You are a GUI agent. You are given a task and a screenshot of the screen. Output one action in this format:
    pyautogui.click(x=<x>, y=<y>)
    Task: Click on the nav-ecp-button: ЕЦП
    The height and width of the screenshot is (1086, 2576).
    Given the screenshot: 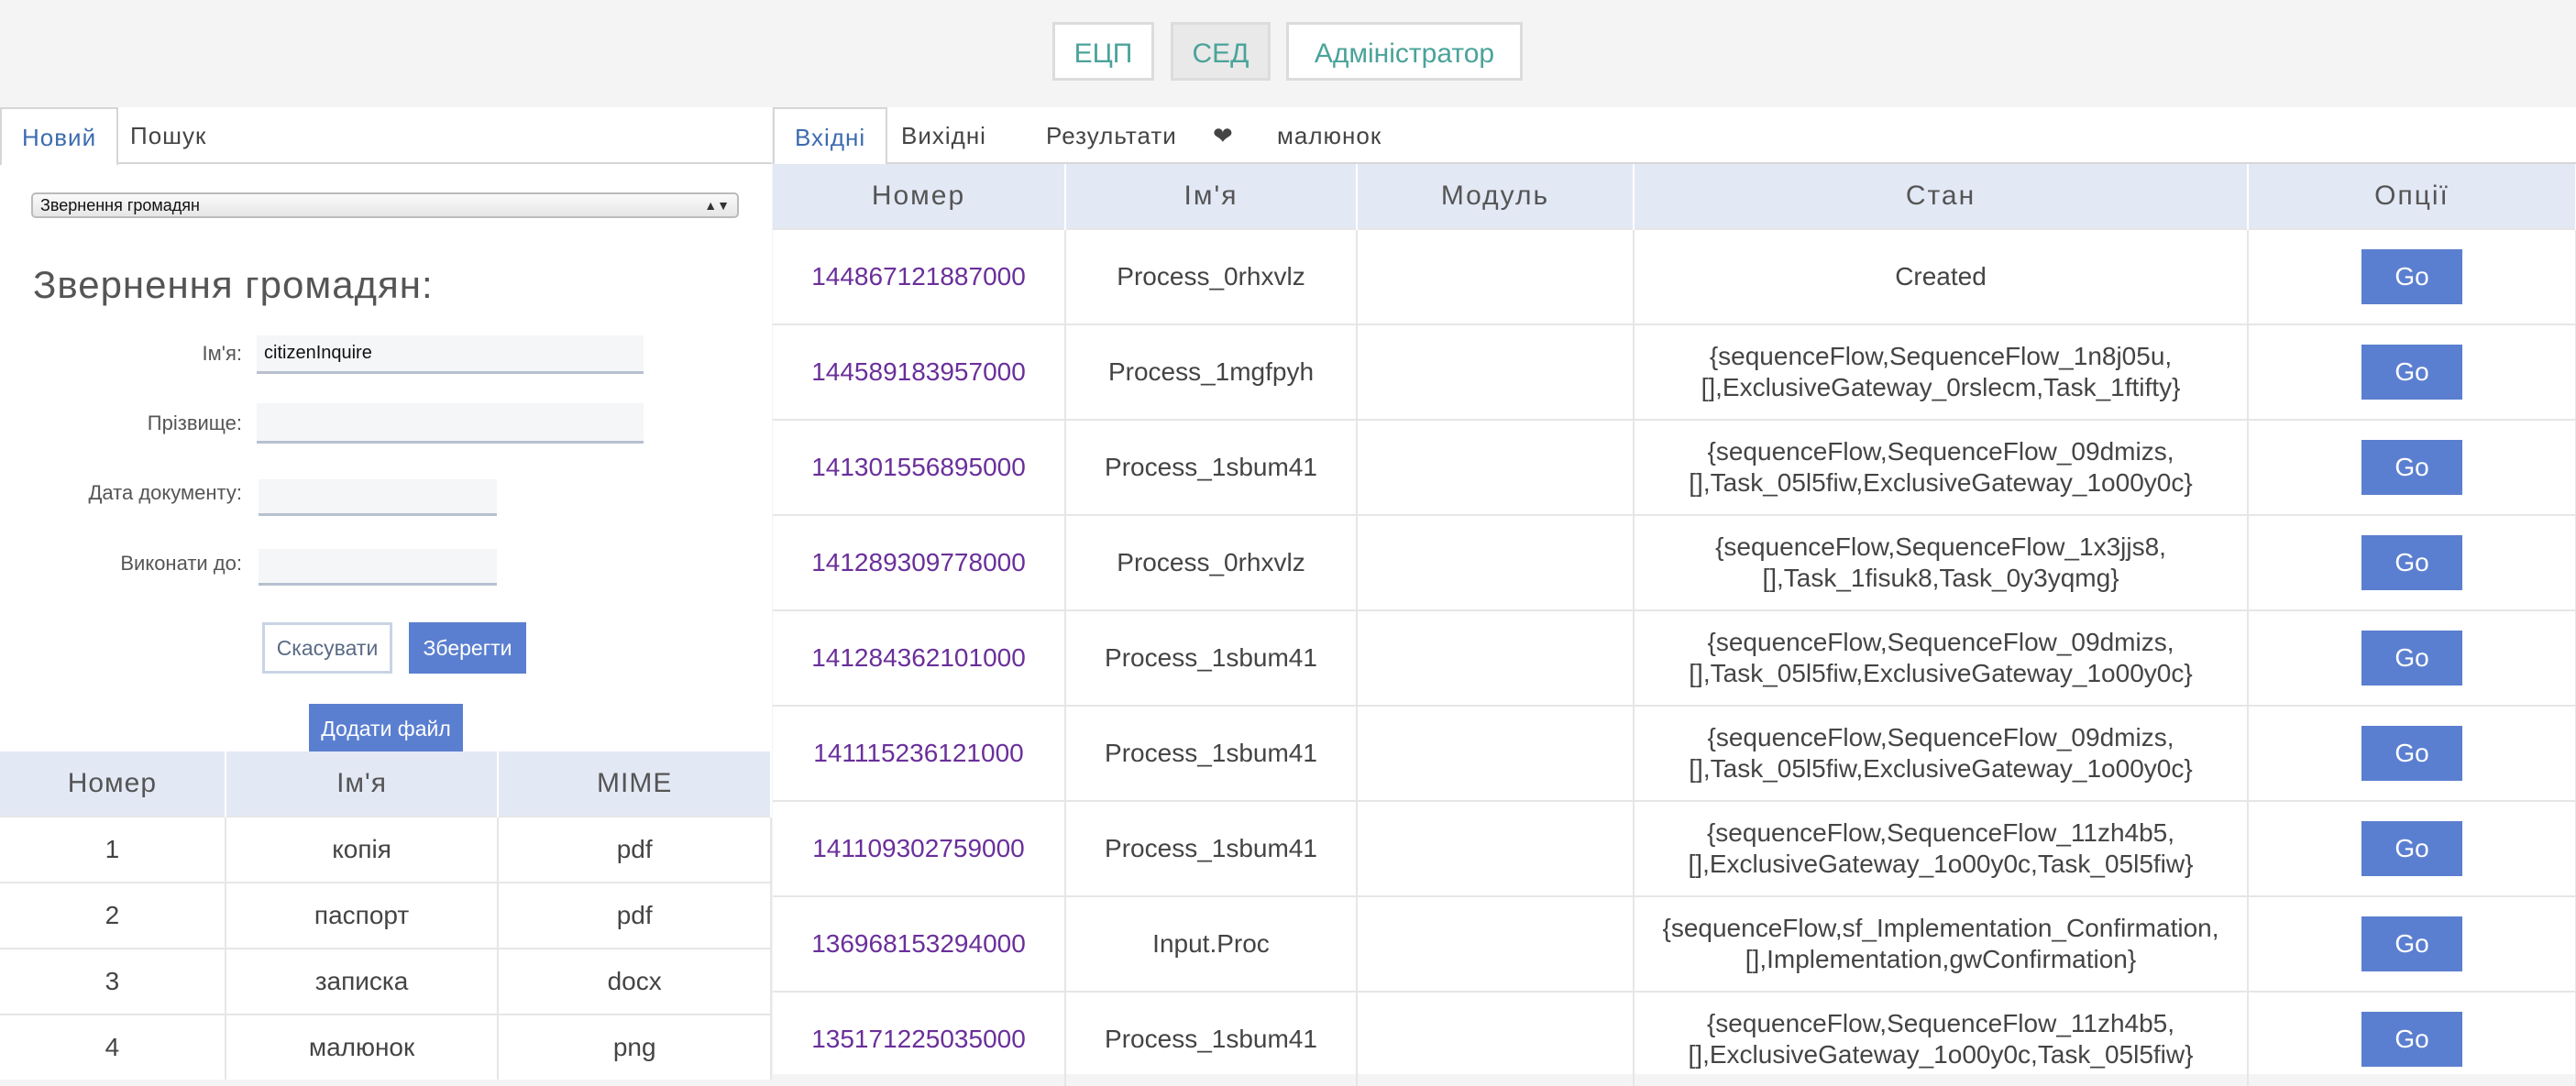 What is the action you would take?
    pyautogui.click(x=1103, y=51)
    